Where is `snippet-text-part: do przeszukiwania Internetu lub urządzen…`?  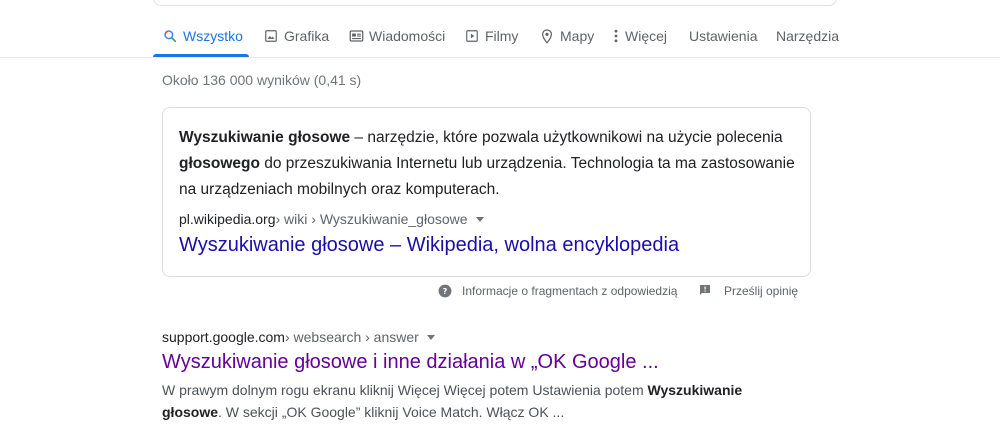 snippet-text-part: do przeszukiwania Internetu lub urządzen… is located at coordinates (487, 176).